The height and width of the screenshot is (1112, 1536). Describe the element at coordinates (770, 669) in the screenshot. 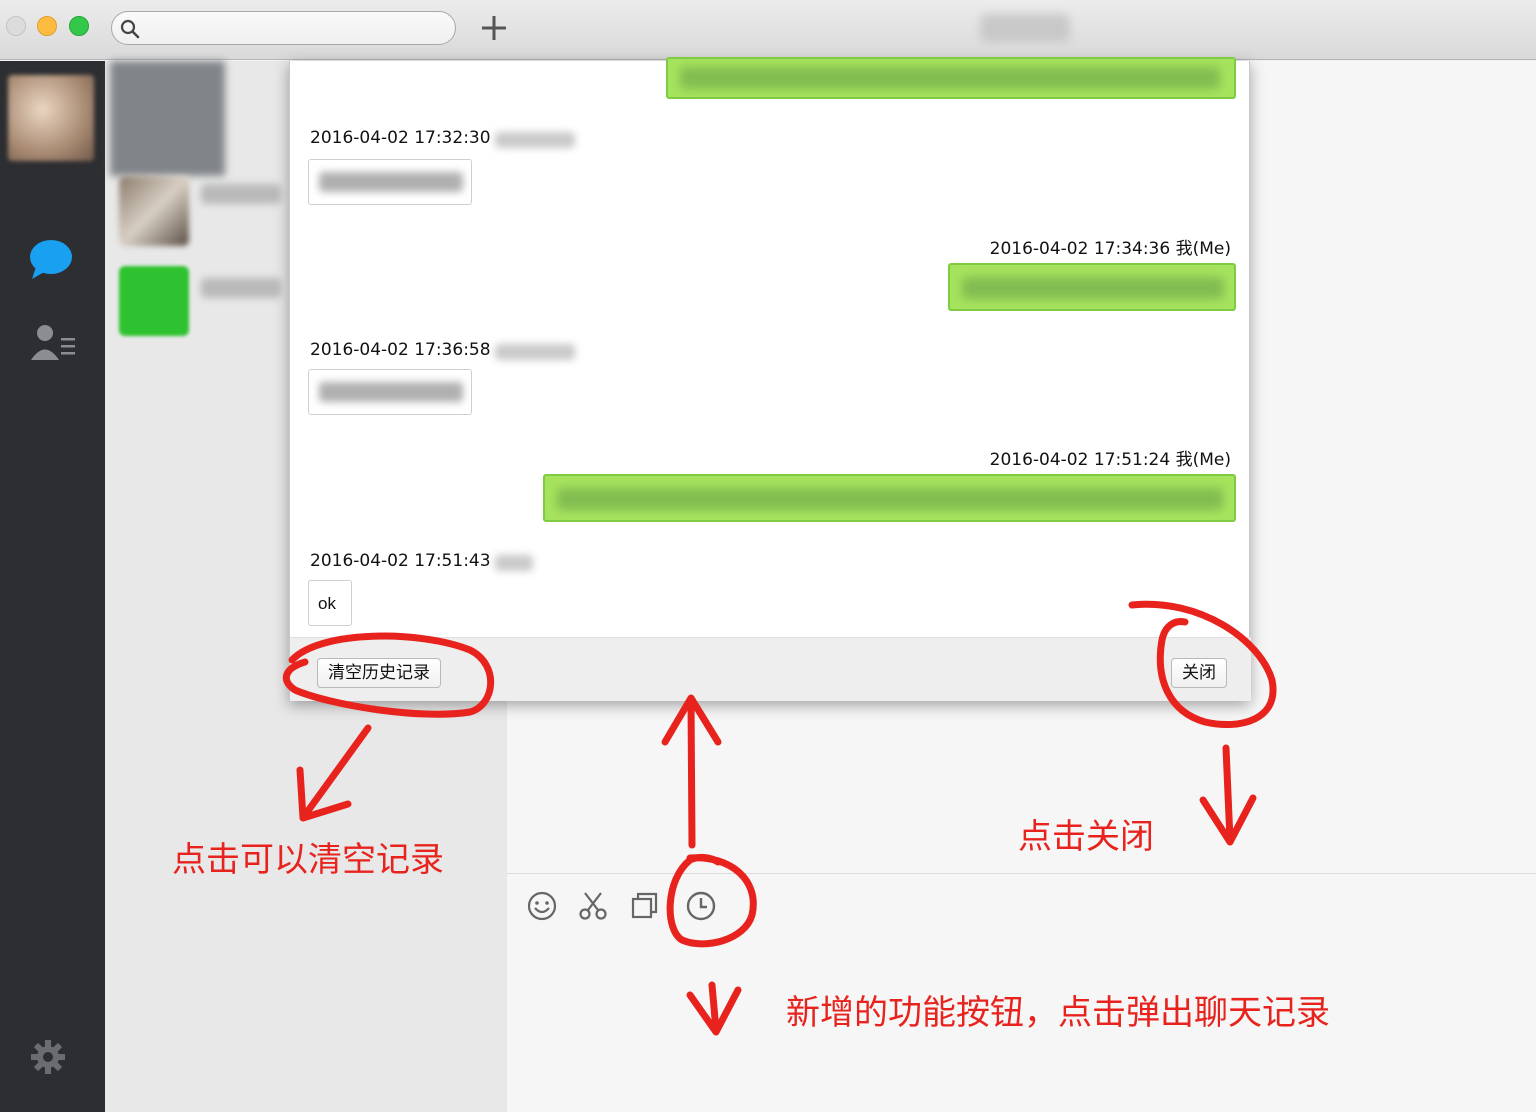

I see `dialog-footer: 清空历史记录 关闭` at that location.